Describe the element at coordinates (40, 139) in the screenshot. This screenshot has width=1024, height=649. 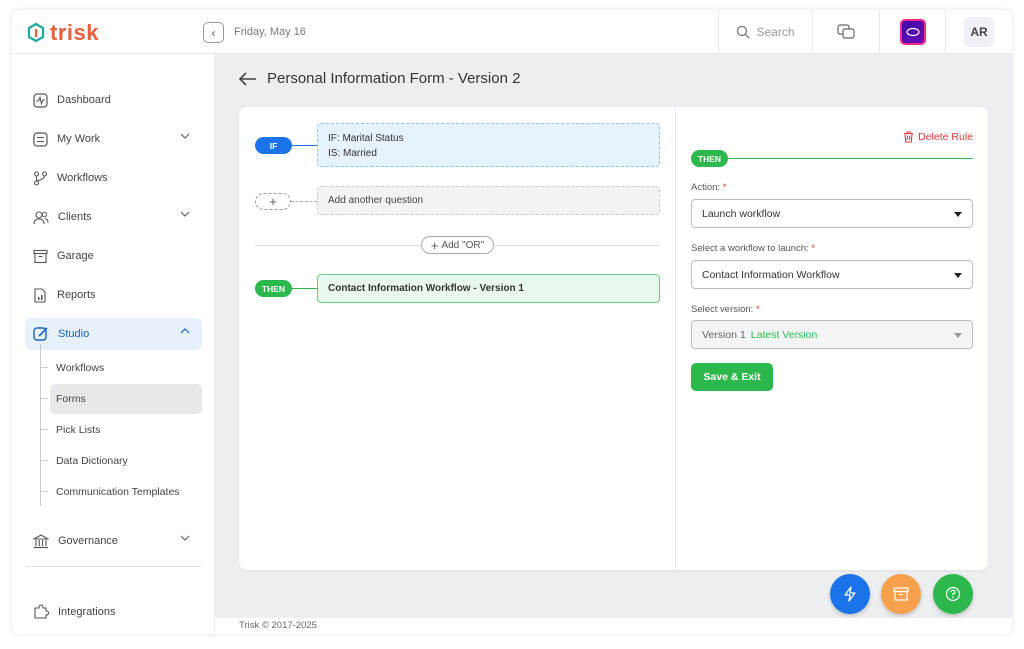
I see `my-work-icon` at that location.